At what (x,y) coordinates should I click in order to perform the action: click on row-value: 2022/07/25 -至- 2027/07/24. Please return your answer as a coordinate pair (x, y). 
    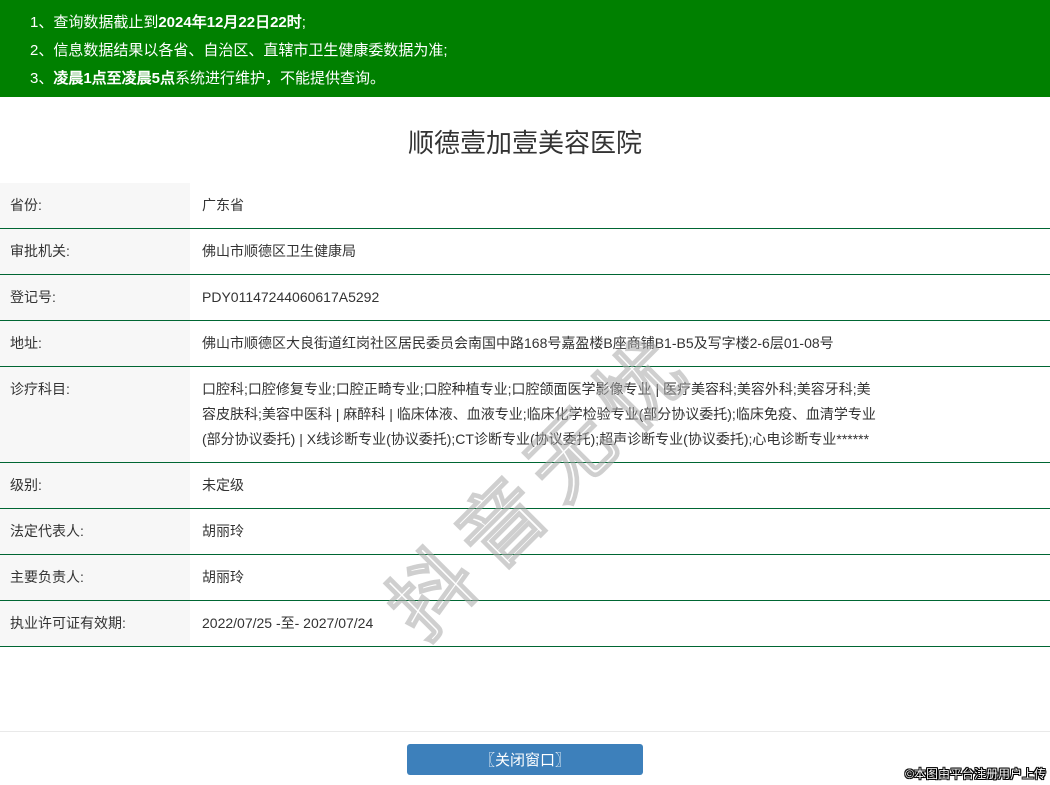
    Looking at the image, I should click on (288, 623).